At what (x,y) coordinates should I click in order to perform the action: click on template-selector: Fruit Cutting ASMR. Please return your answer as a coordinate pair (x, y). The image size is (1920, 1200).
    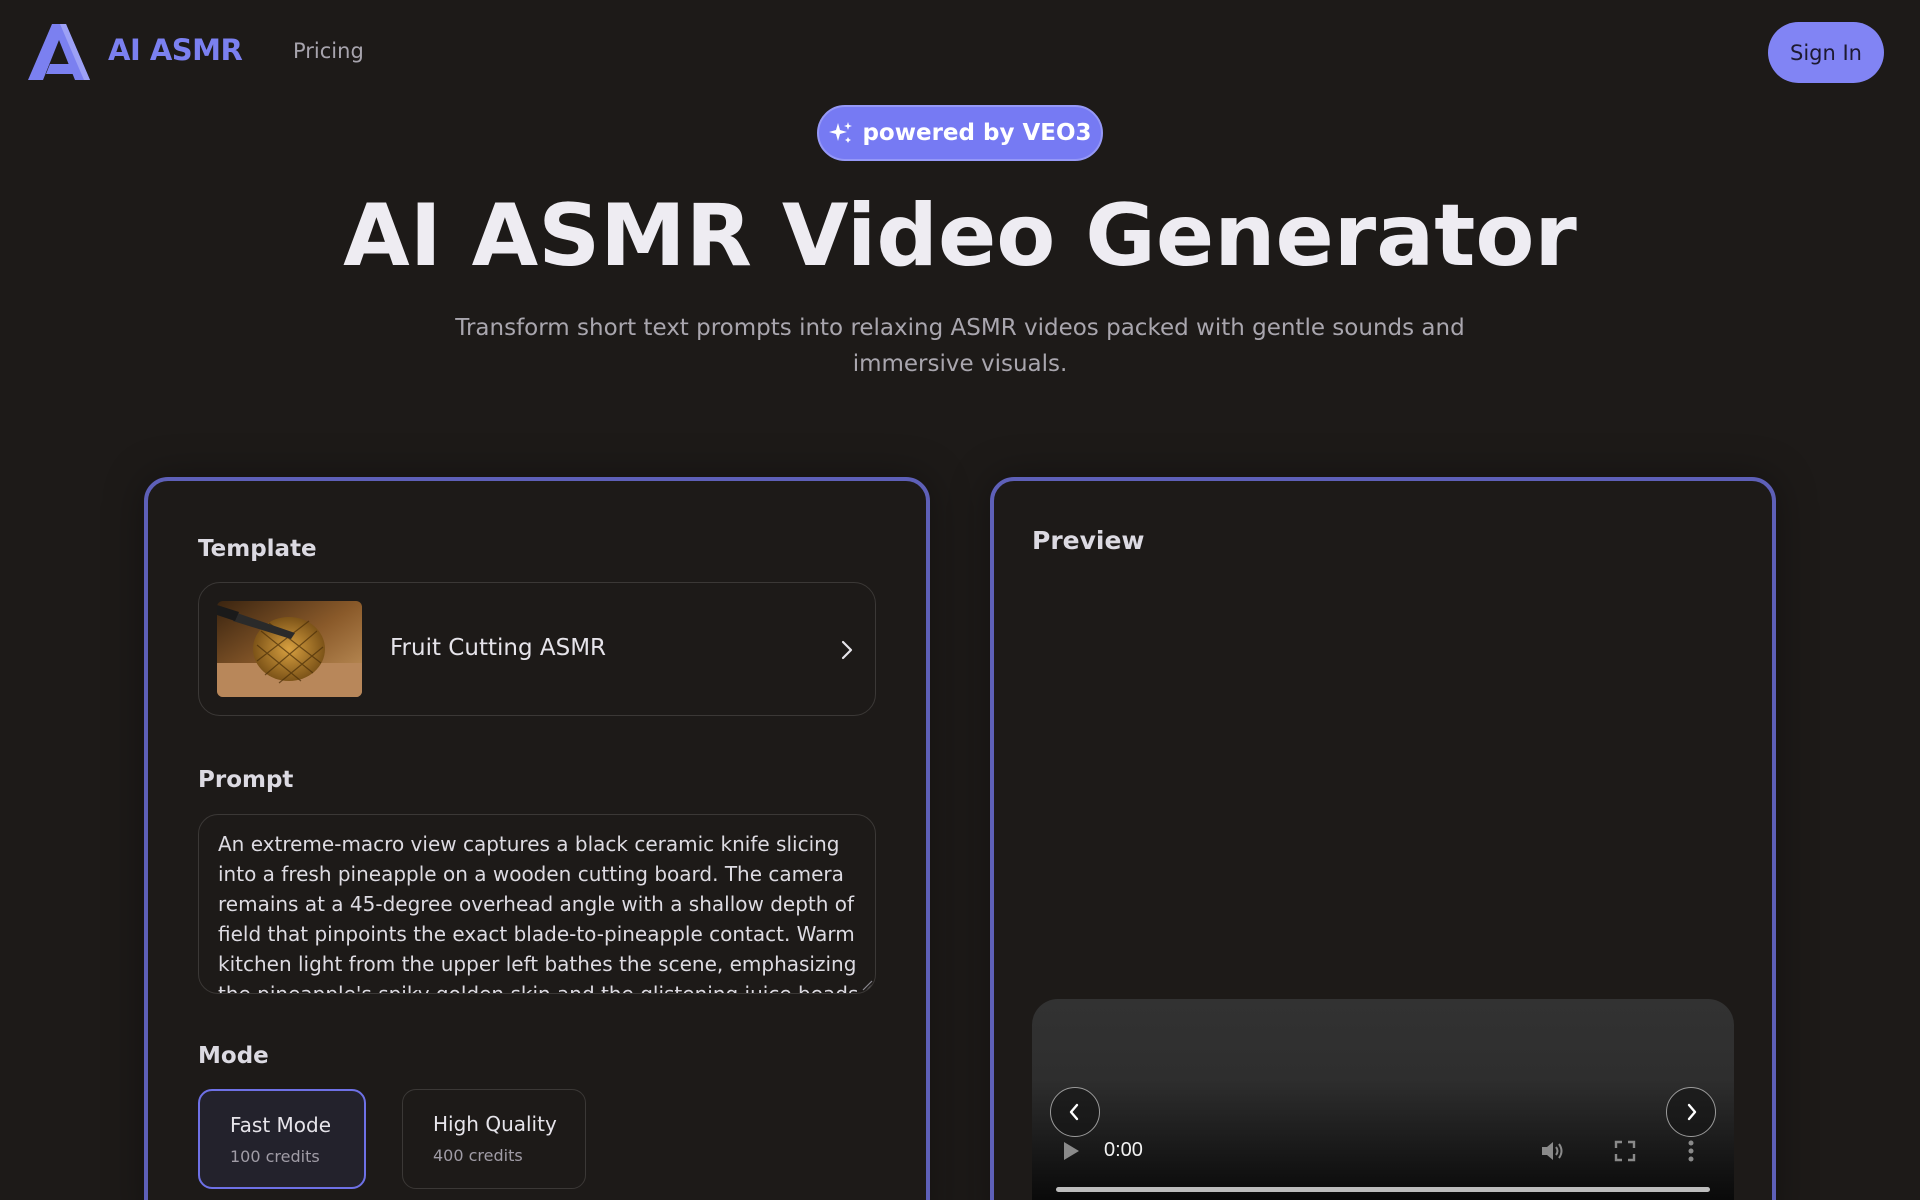
    Looking at the image, I should click on (537, 649).